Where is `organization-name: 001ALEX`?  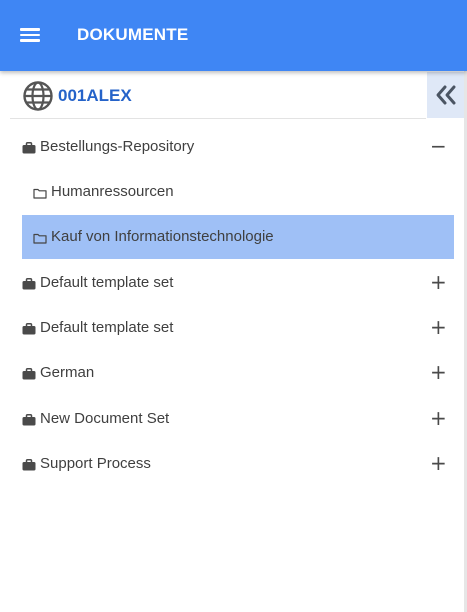 organization-name: 001ALEX is located at coordinates (95, 96).